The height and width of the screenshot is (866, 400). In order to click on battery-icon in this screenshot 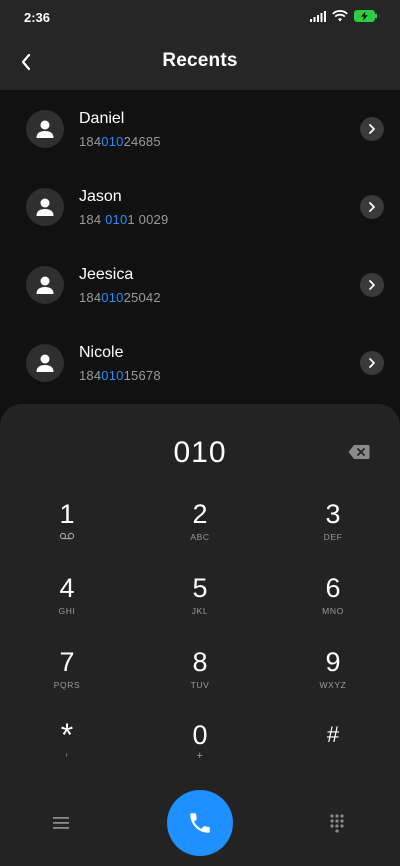, I will do `click(365, 16)`.